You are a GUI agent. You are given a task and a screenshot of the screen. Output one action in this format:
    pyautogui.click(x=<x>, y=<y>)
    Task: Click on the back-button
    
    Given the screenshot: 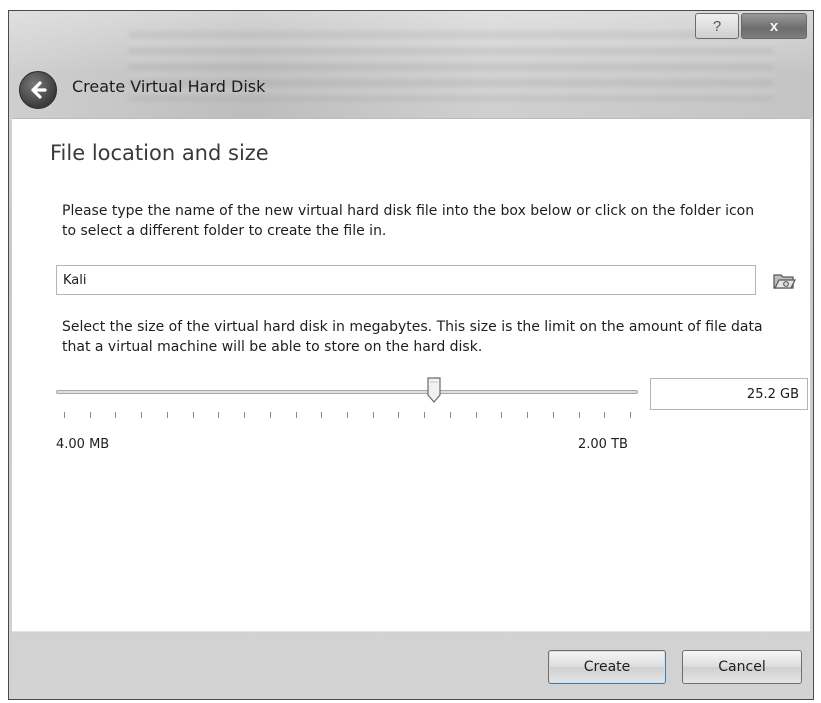 What is the action you would take?
    pyautogui.click(x=38, y=90)
    